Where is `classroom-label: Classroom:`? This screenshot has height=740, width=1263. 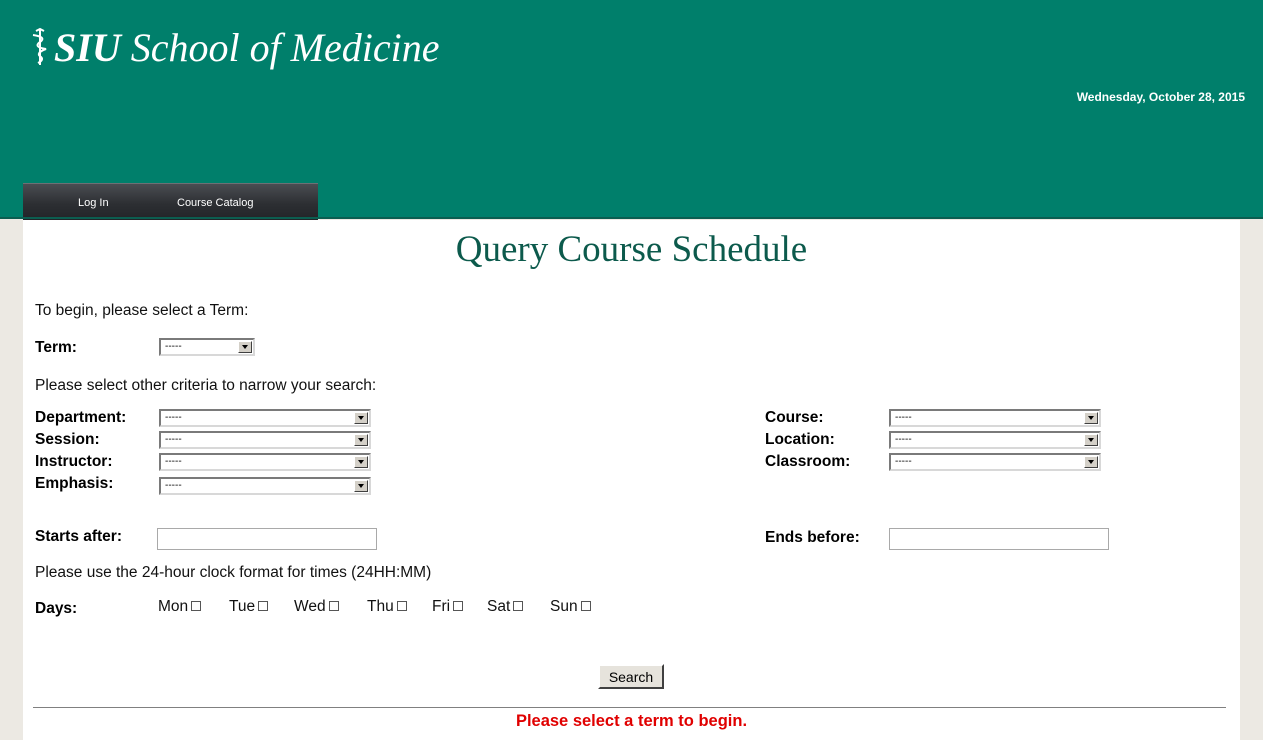
classroom-label: Classroom: is located at coordinates (808, 461).